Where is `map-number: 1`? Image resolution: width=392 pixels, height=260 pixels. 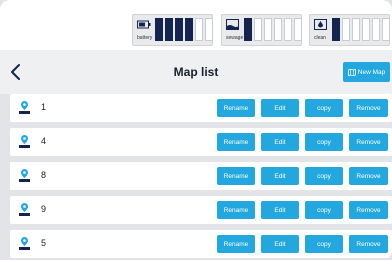
map-number: 1 is located at coordinates (44, 107).